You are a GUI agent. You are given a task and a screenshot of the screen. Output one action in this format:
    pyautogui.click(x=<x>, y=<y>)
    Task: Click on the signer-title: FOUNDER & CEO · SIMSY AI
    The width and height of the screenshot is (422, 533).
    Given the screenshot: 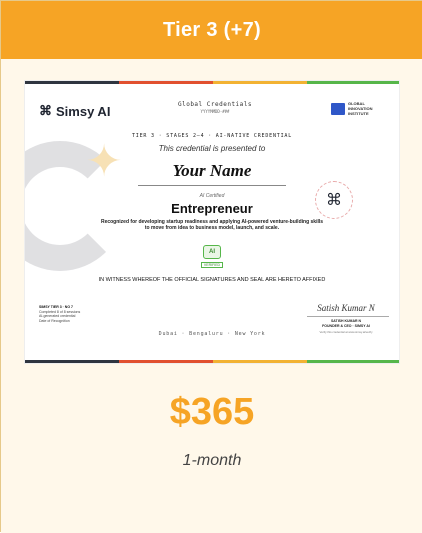 What is the action you would take?
    pyautogui.click(x=346, y=325)
    